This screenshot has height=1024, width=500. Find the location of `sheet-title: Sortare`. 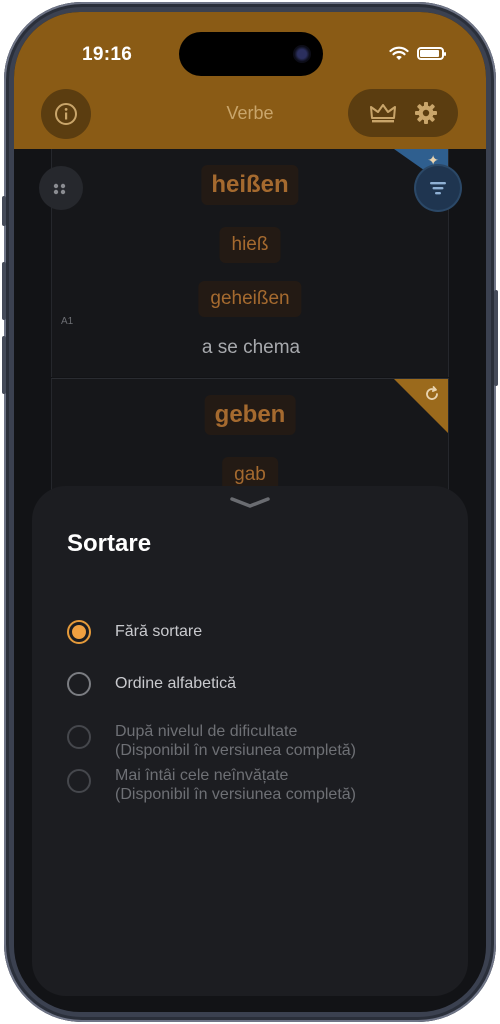

sheet-title: Sortare is located at coordinates (109, 543).